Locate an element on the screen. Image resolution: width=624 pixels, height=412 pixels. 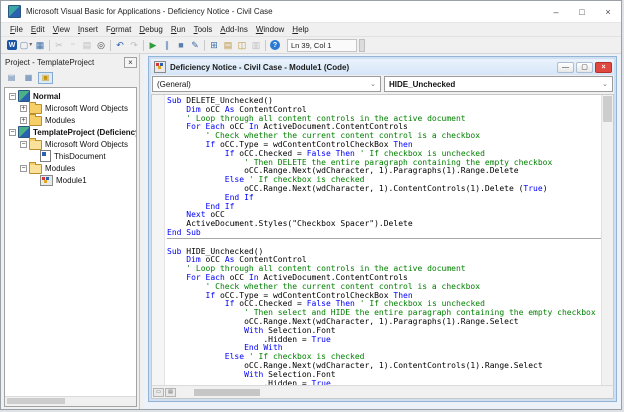
reset-icon: ■ is located at coordinates (181, 45).